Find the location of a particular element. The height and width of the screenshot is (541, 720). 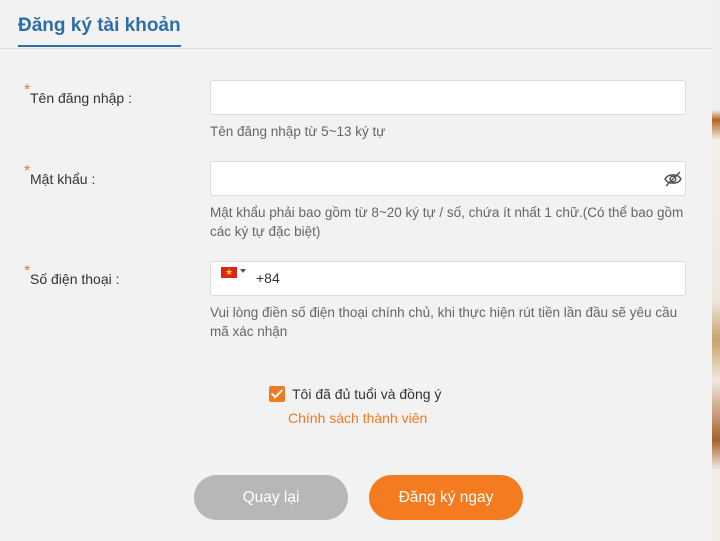

phone-field: ★ +84 is located at coordinates (448, 278).